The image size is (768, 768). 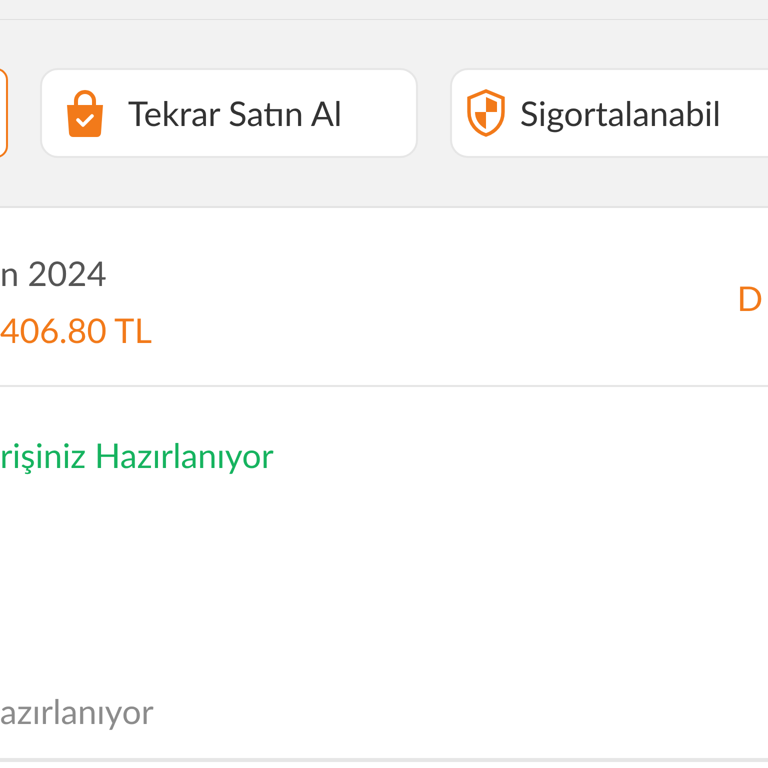 What do you see at coordinates (85, 113) in the screenshot?
I see `shopping-bag-icon` at bounding box center [85, 113].